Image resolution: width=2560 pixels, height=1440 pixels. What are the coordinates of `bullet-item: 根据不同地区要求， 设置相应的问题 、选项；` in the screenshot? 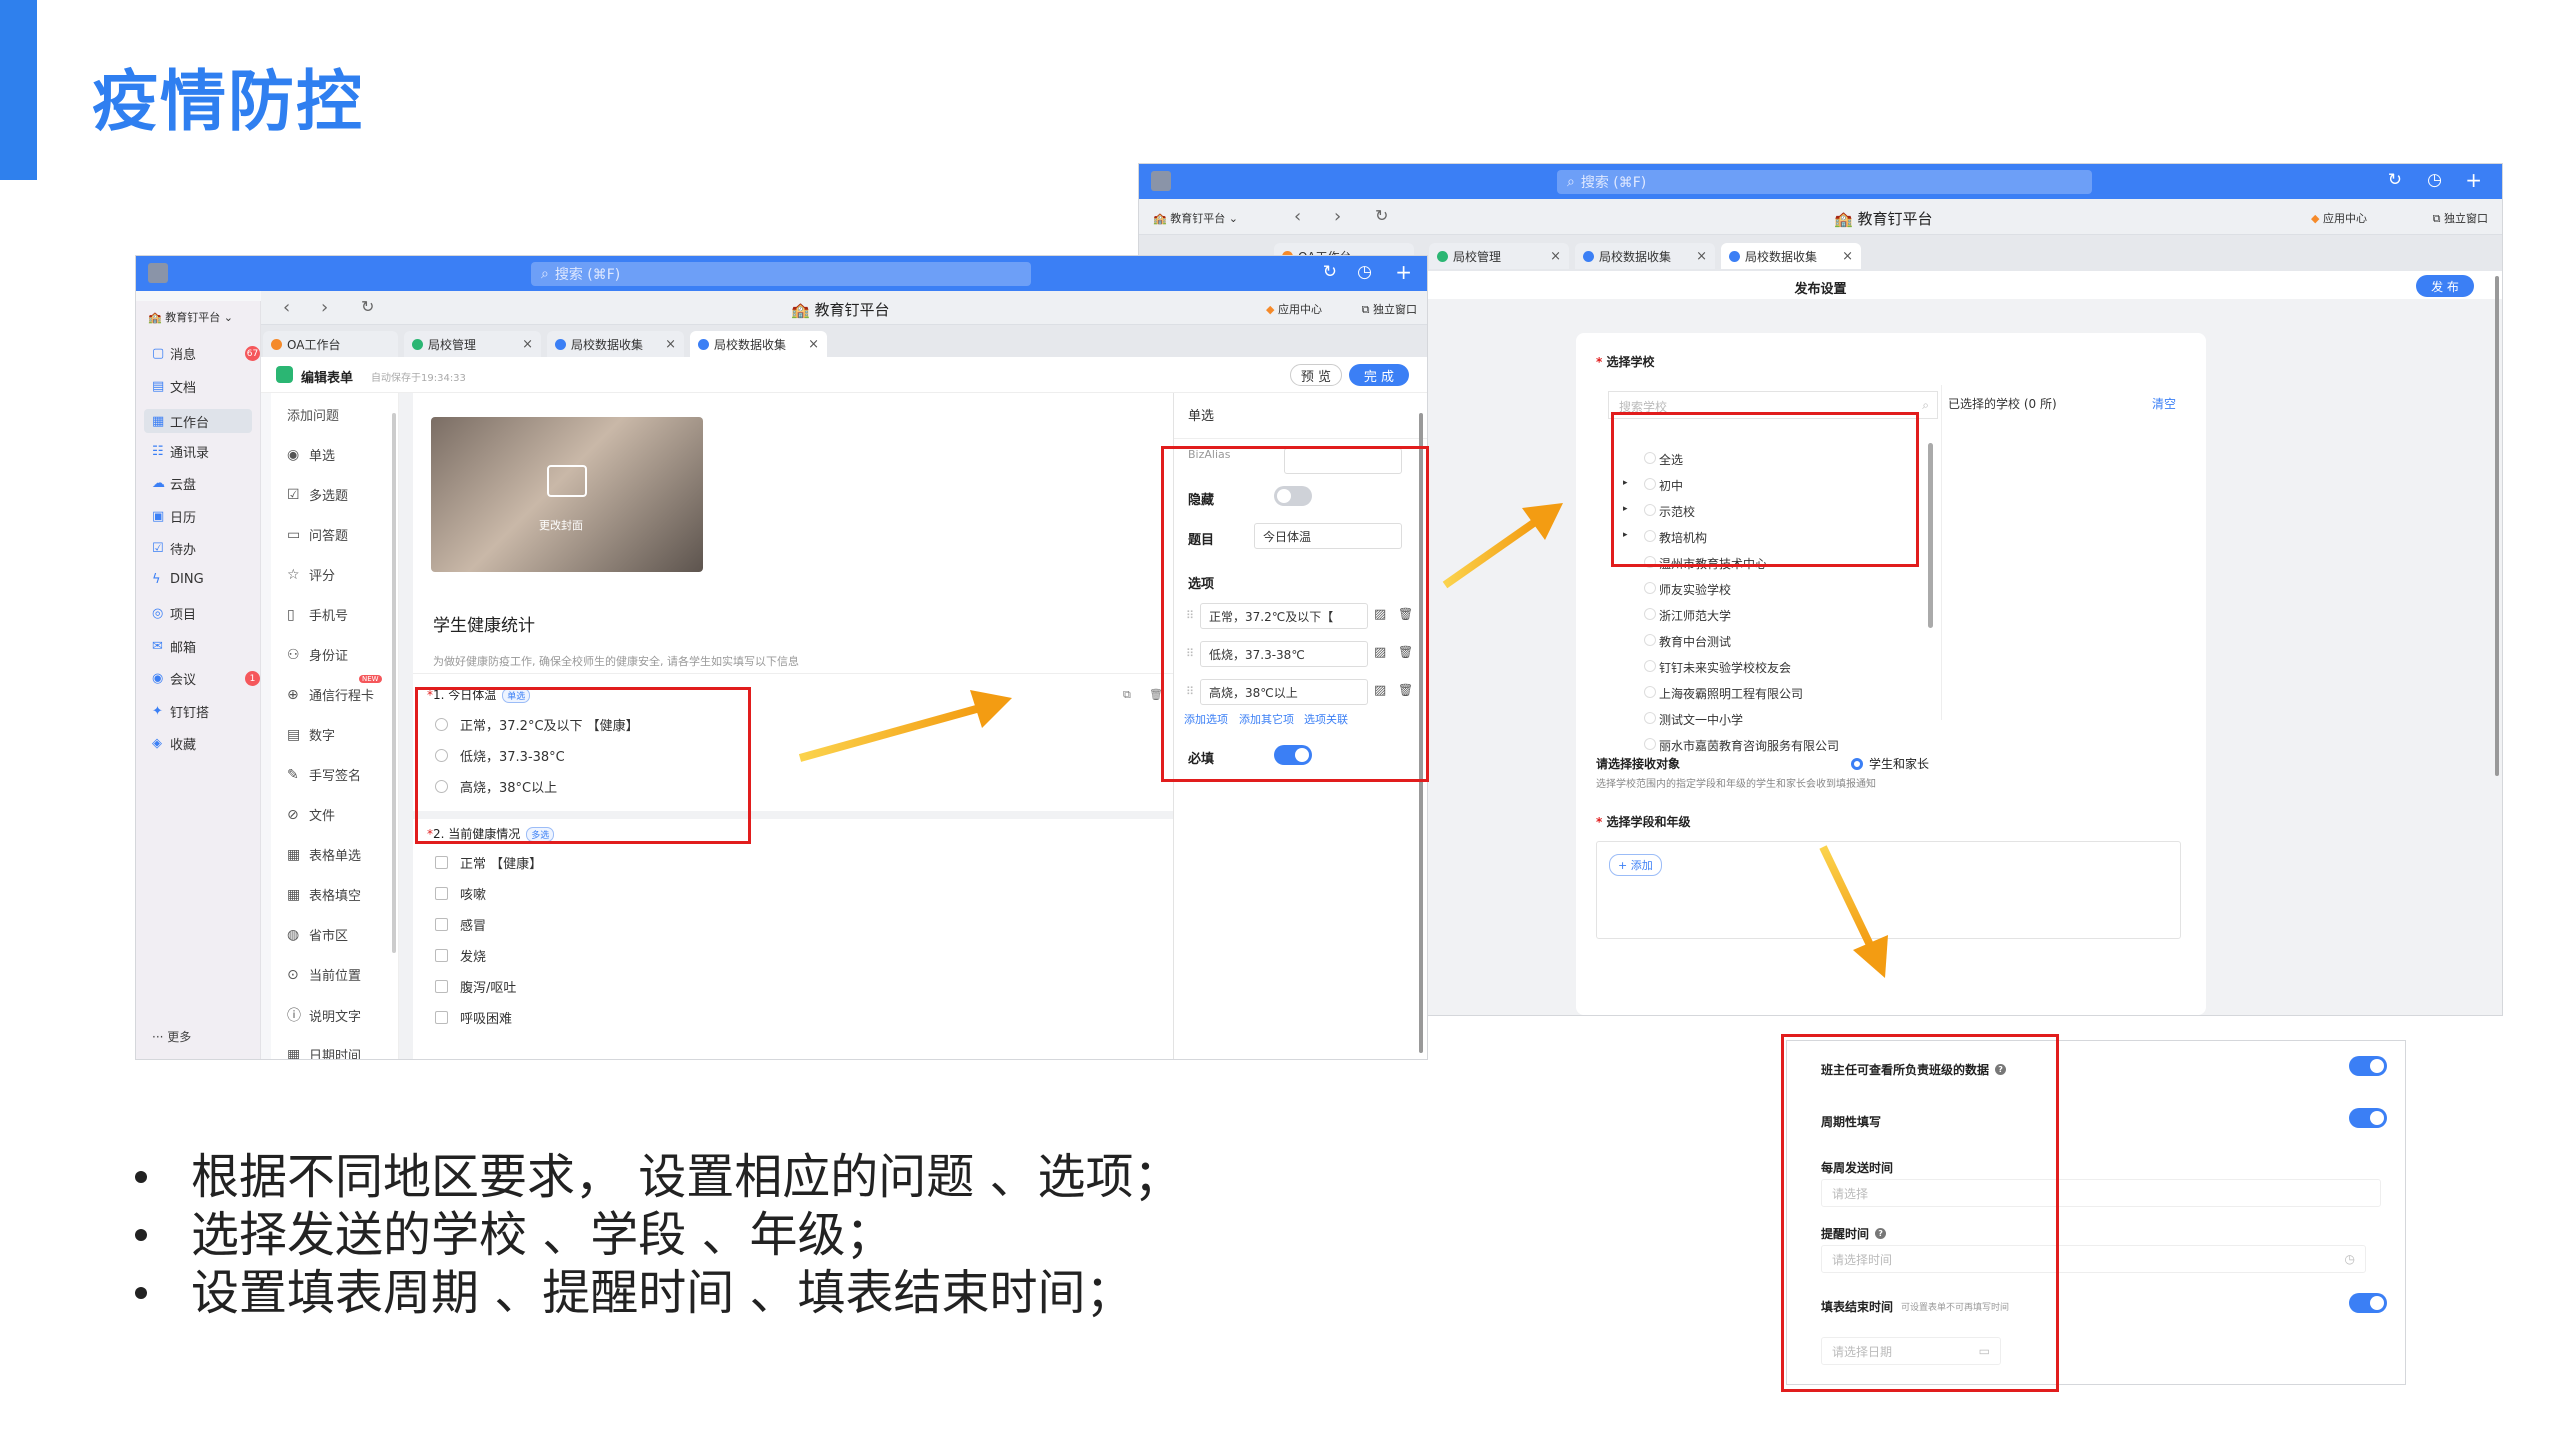 It's located at (658, 1177).